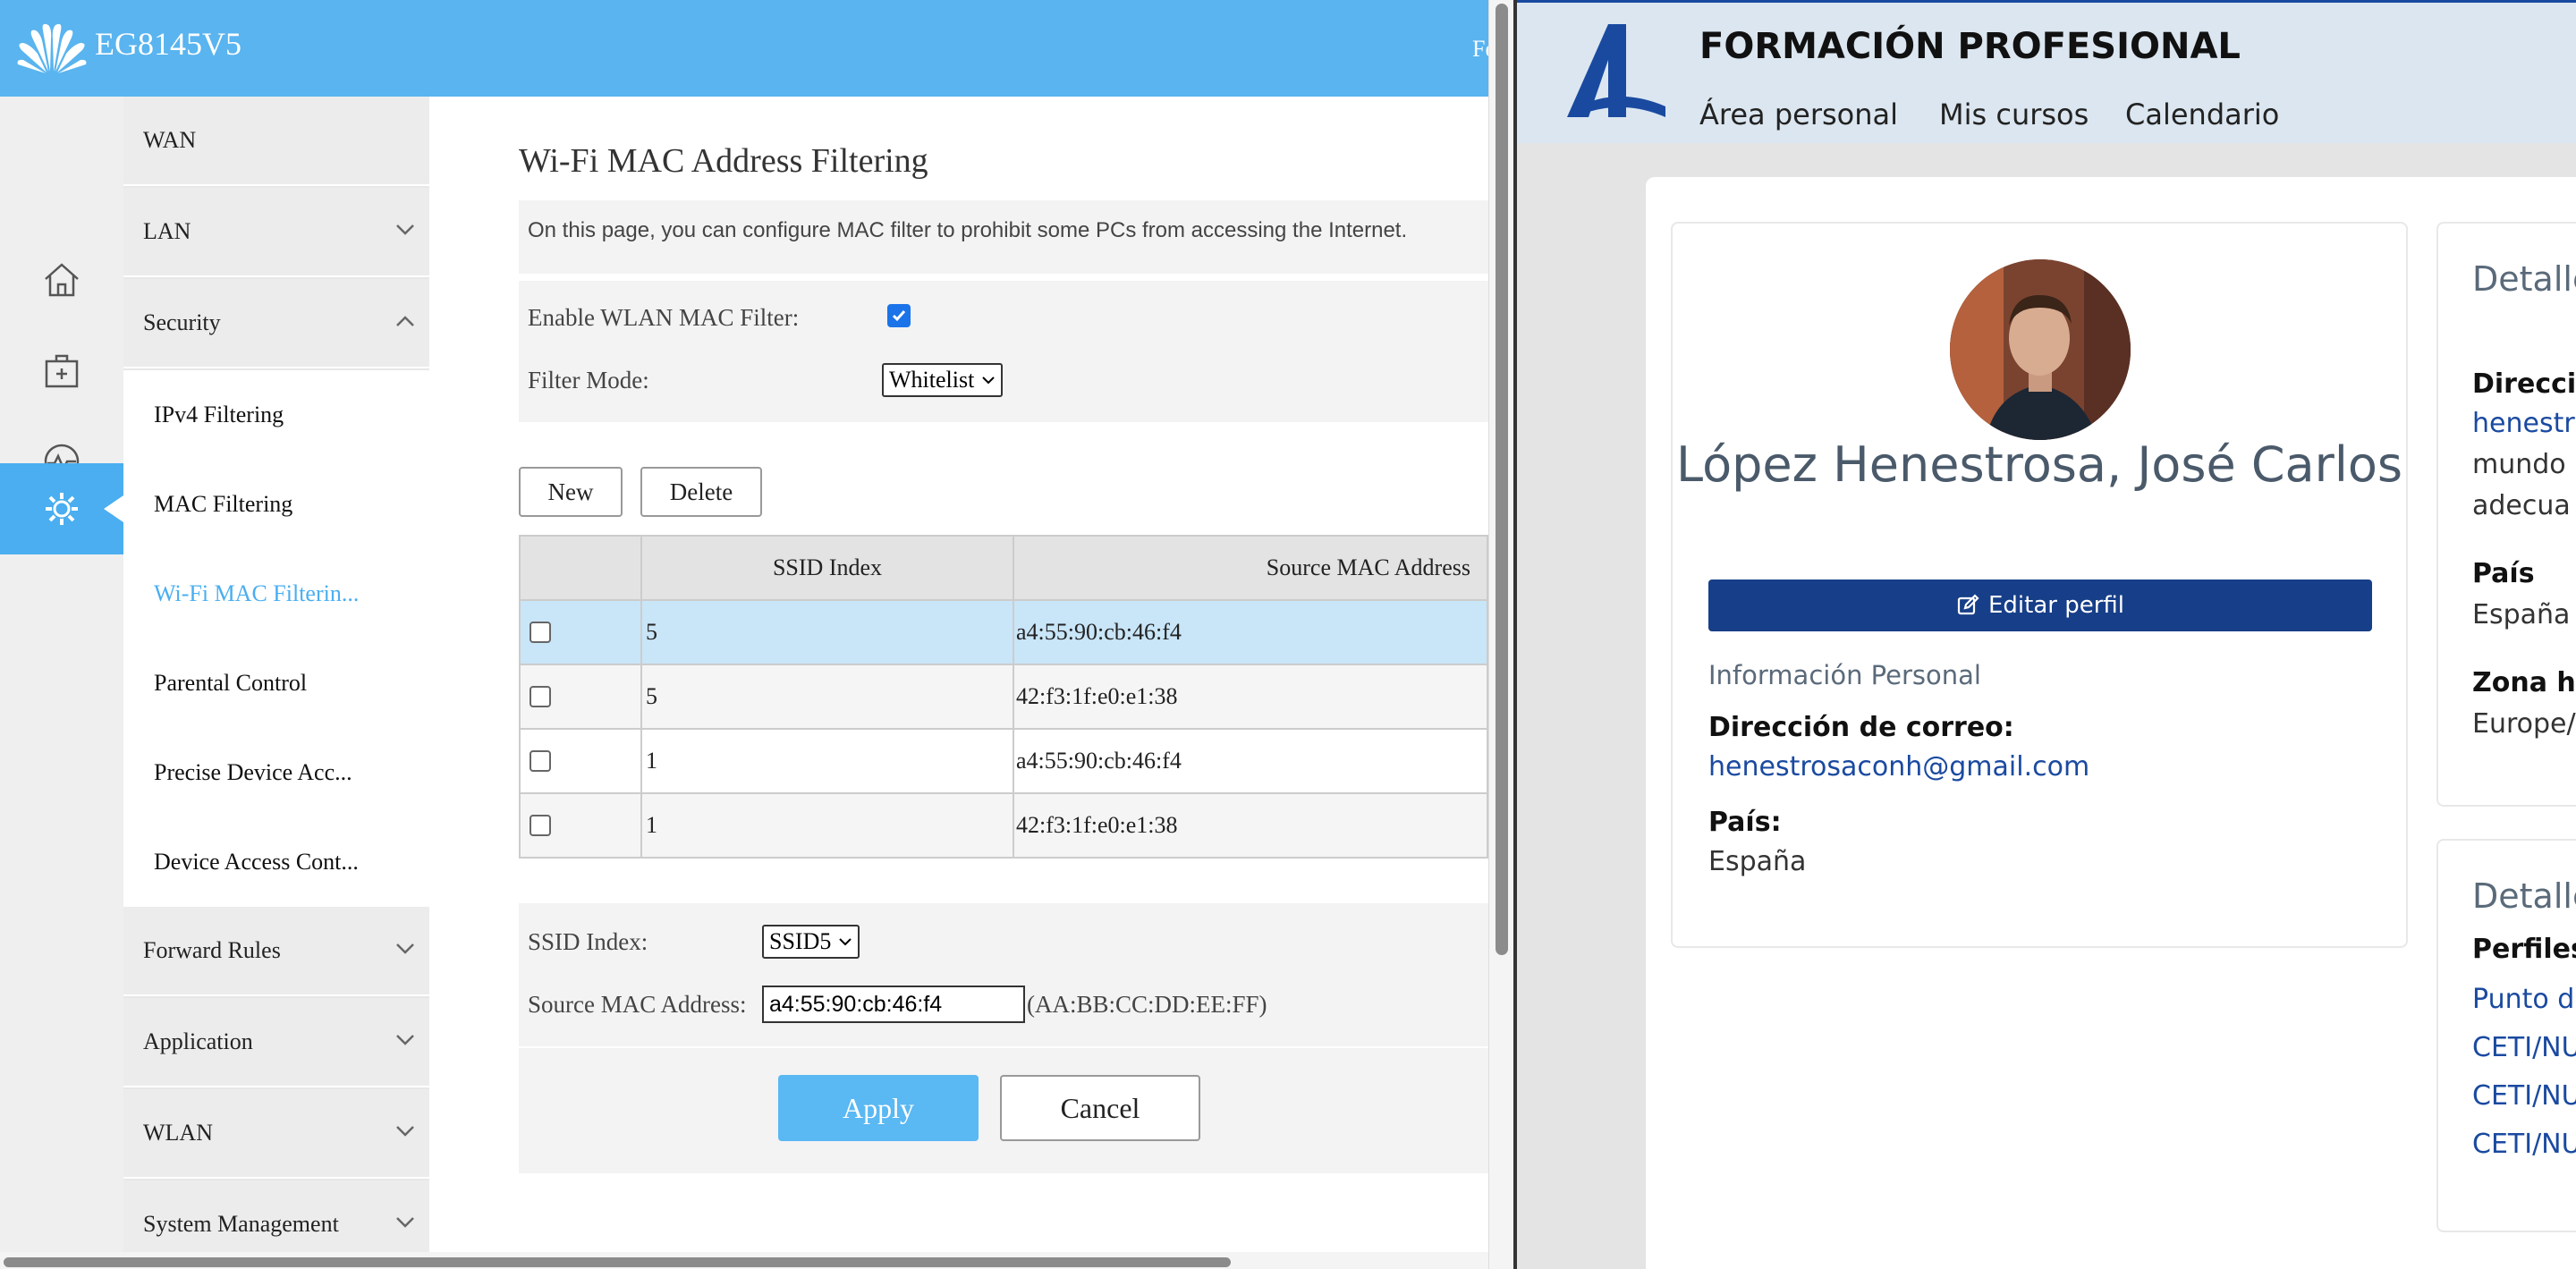  What do you see at coordinates (231, 683) in the screenshot?
I see `submenu-label: Parental Control` at bounding box center [231, 683].